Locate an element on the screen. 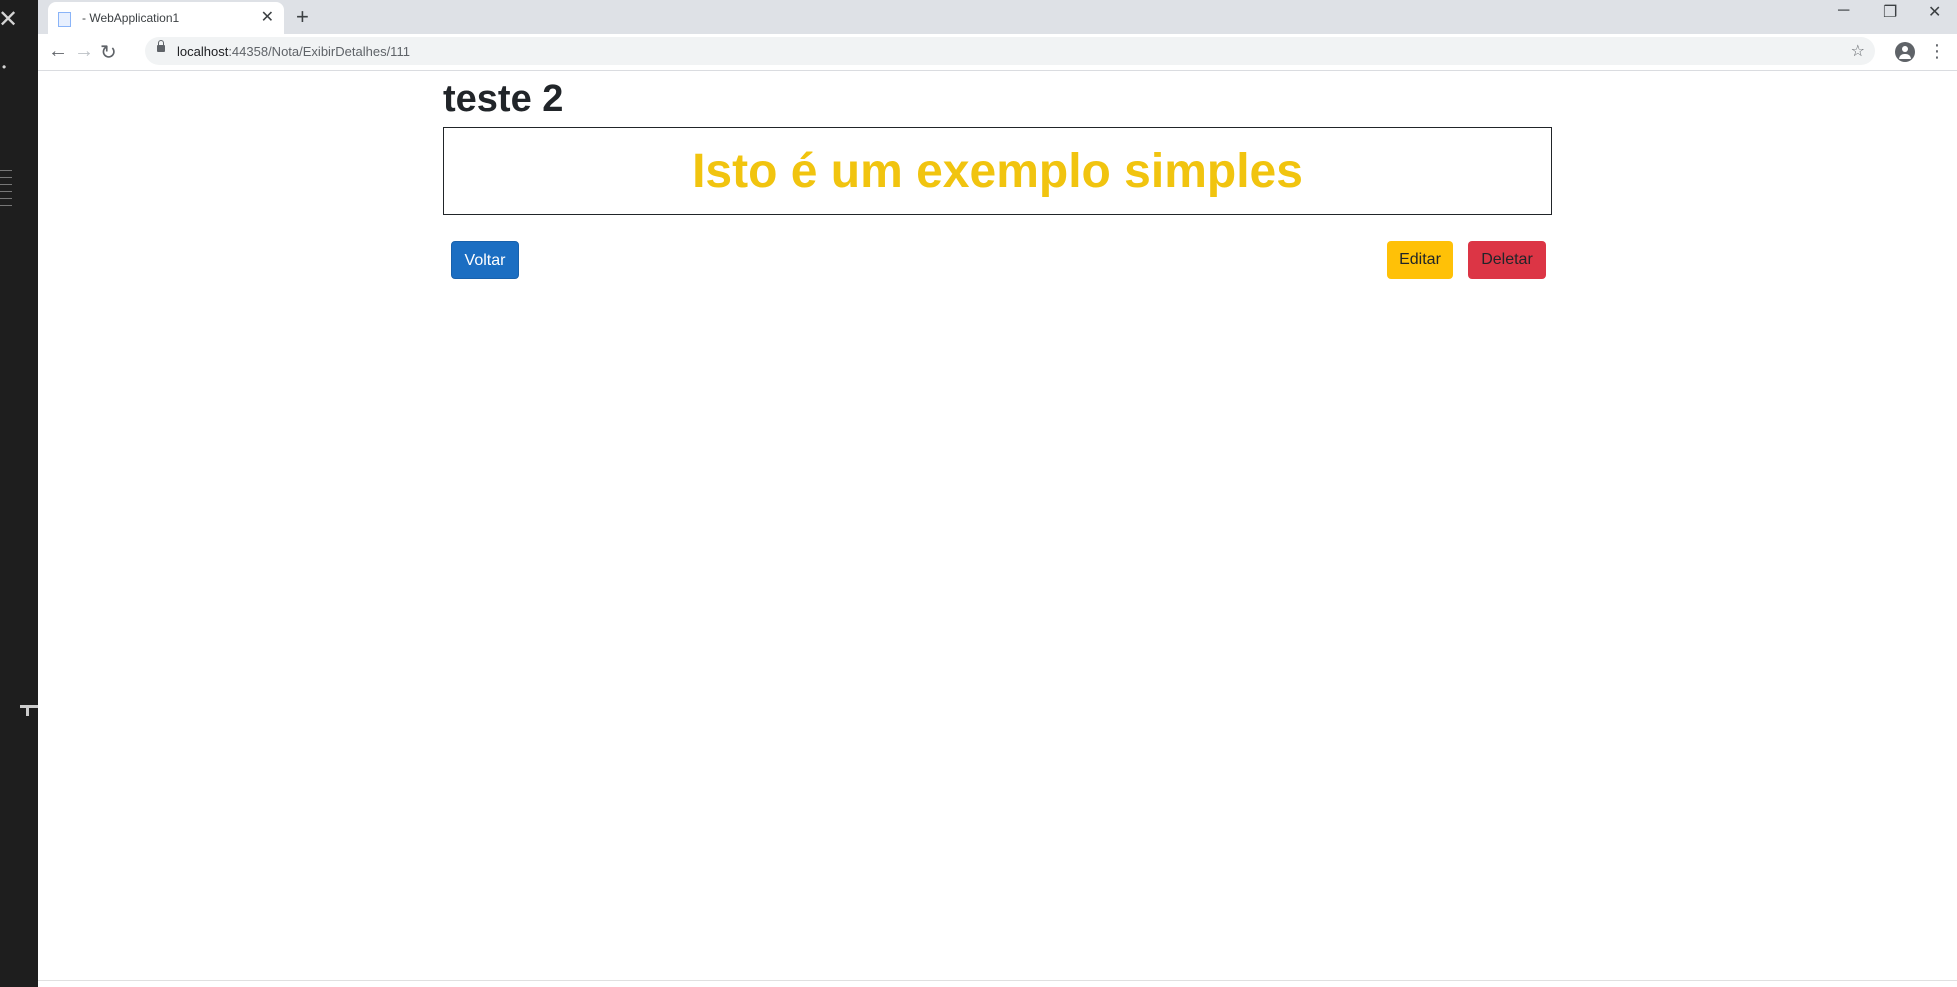 The height and width of the screenshot is (987, 1957). tab-strip: - WebApplication1 ✕ + ─ ❐ ✕ is located at coordinates (997, 17).